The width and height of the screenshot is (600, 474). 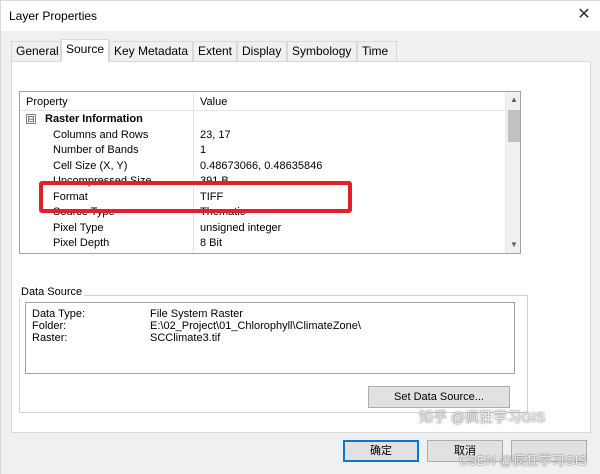 I want to click on property-value: 23, 17, so click(x=215, y=135).